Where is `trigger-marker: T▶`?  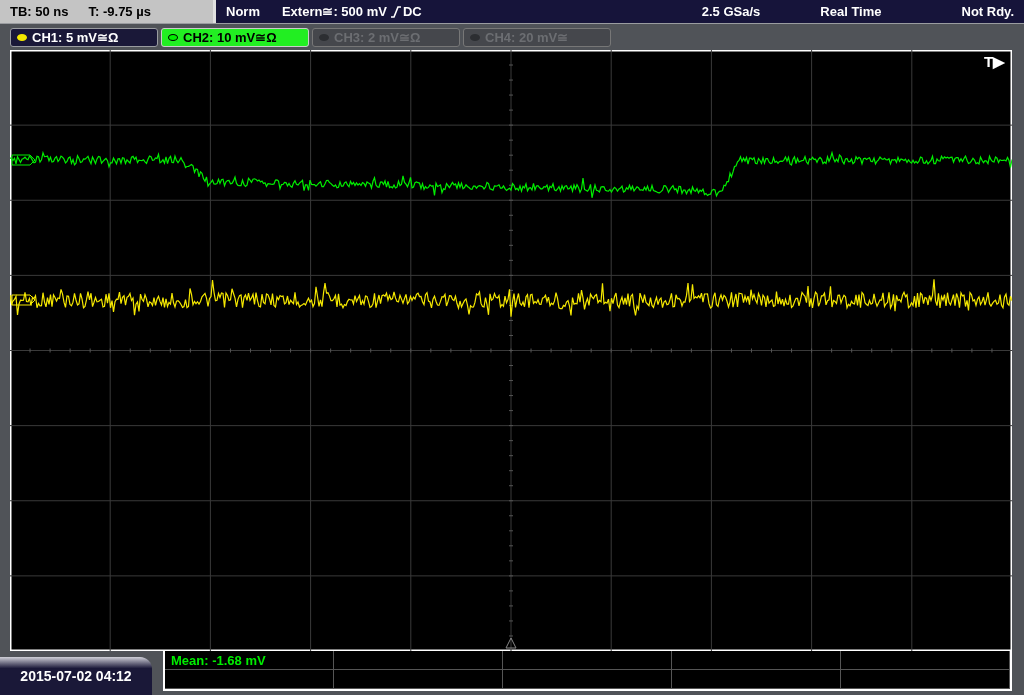 trigger-marker: T▶ is located at coordinates (995, 61).